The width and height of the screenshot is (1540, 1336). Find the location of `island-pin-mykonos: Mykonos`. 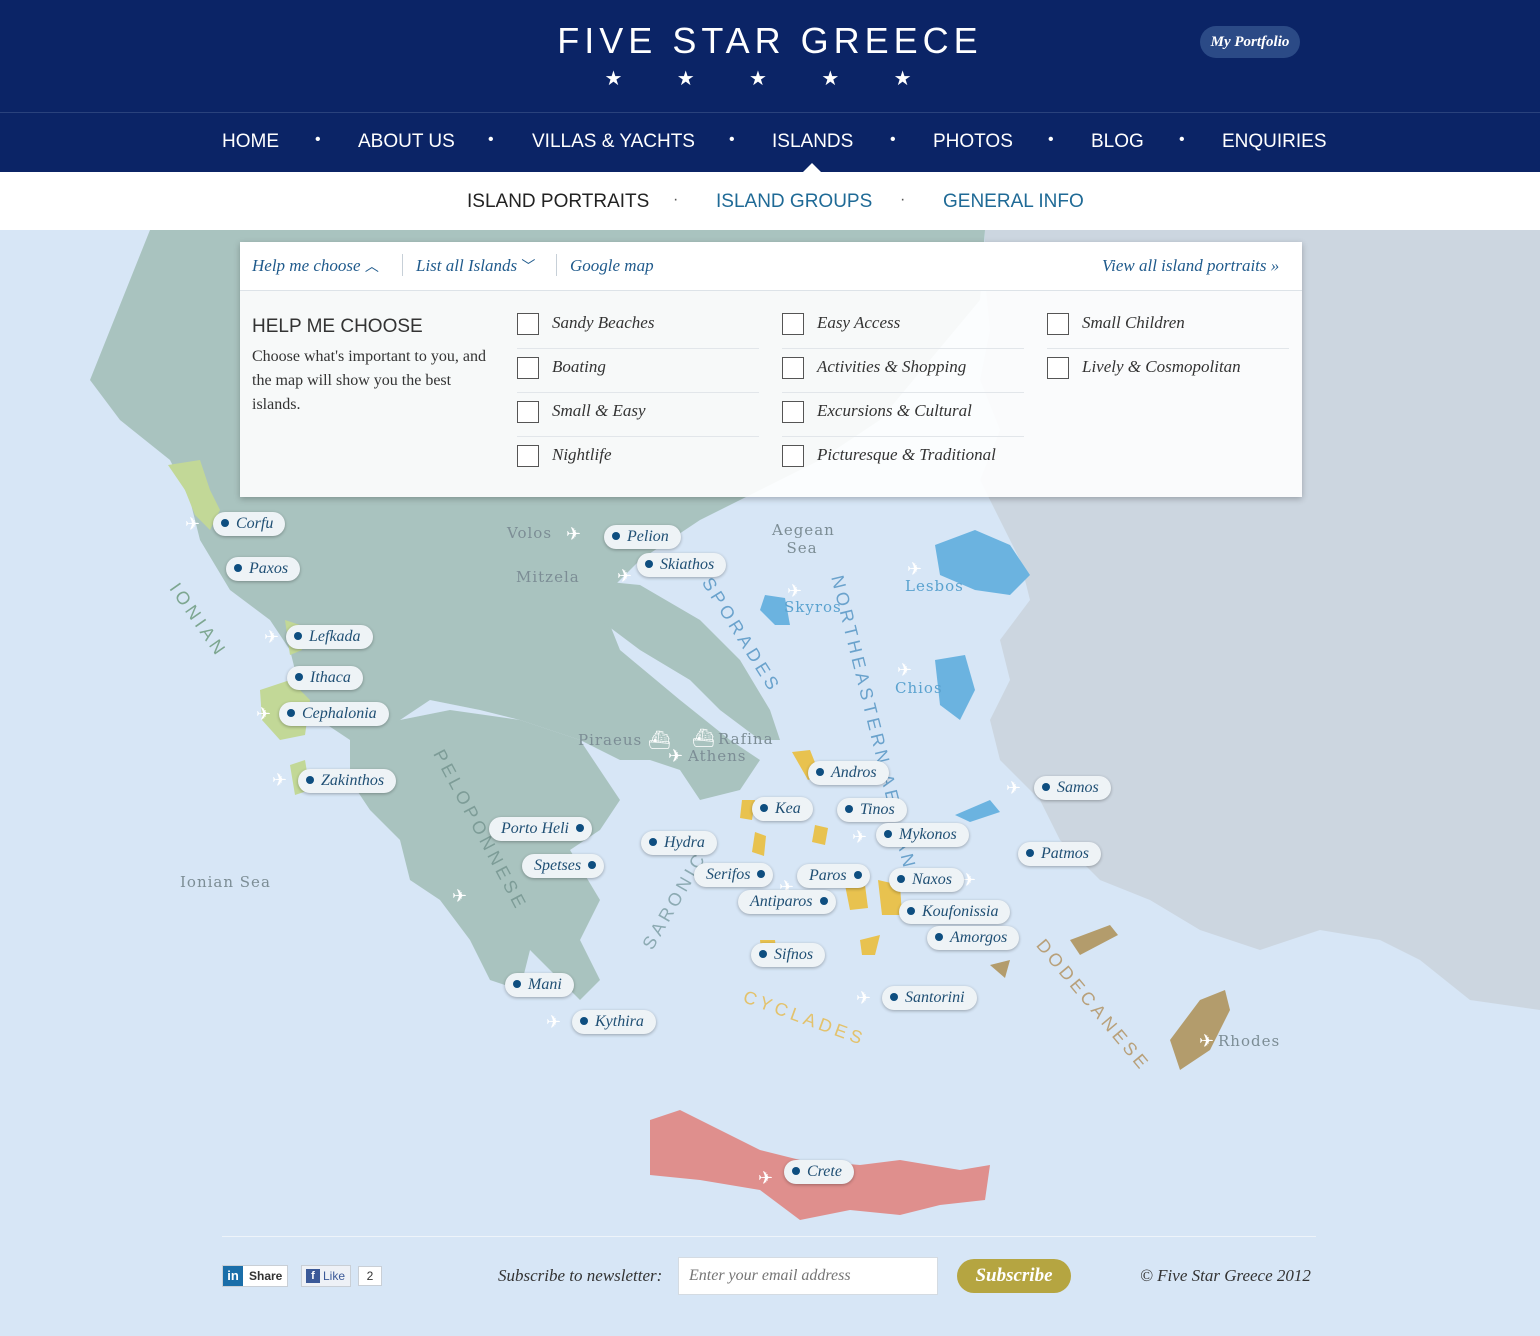

island-pin-mykonos: Mykonos is located at coordinates (922, 835).